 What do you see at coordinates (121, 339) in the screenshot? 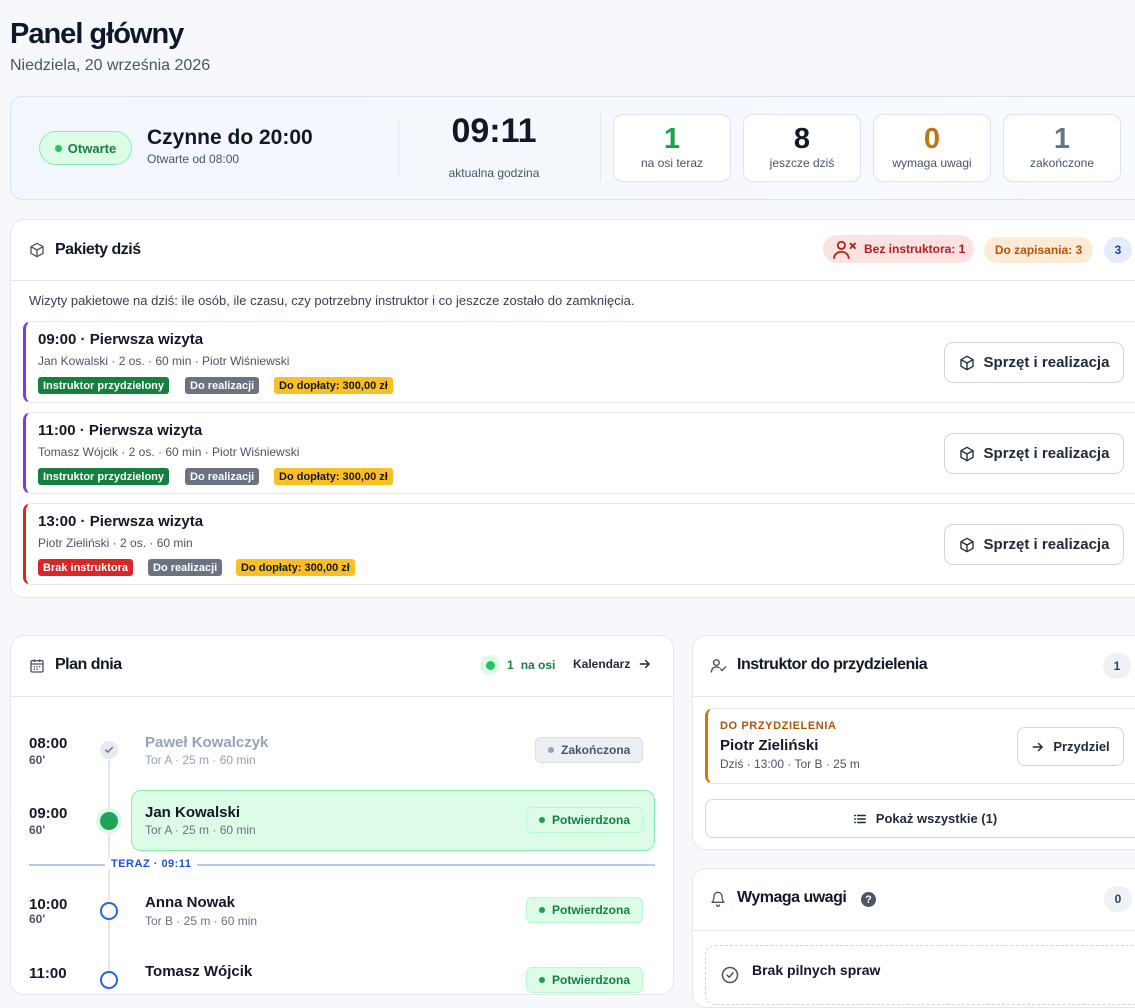
I see `visit-title: 09:00 · Pierwsza wizyta` at bounding box center [121, 339].